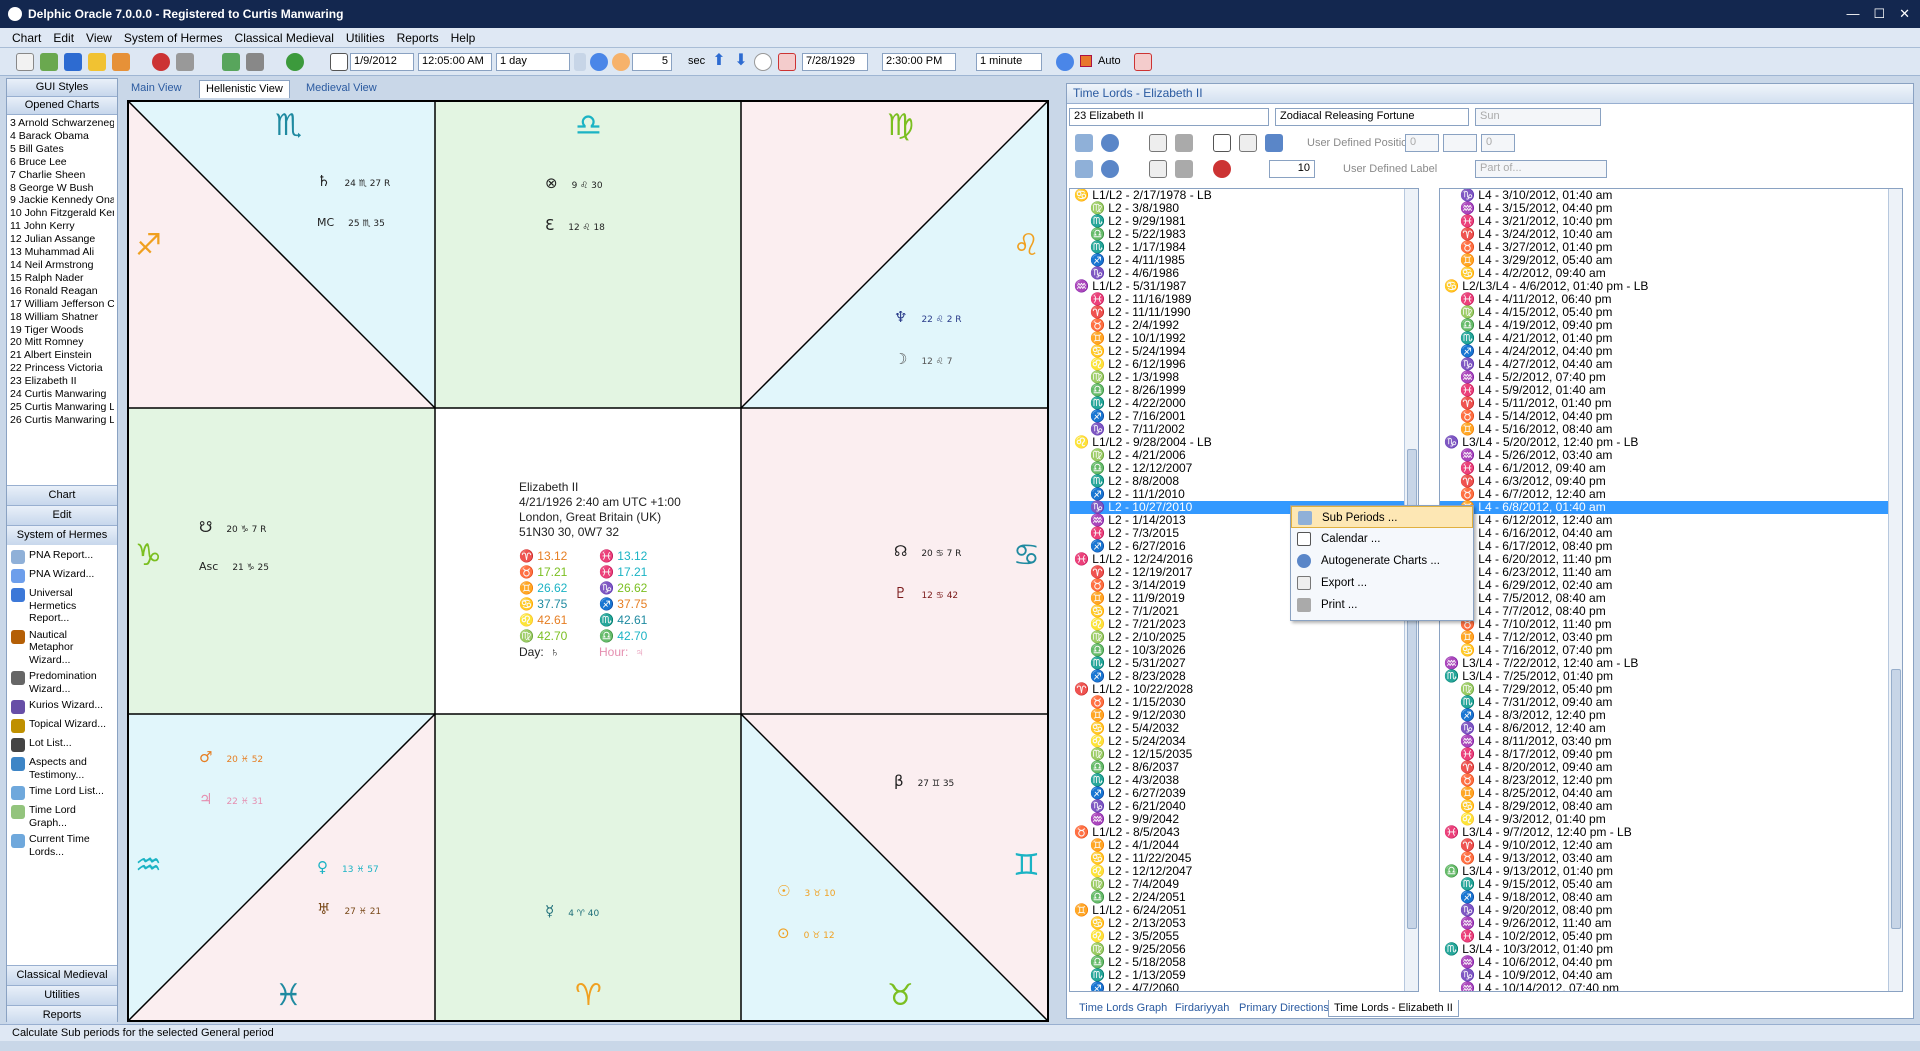 The image size is (1920, 1051). I want to click on tab-main-view: Main View, so click(156, 89).